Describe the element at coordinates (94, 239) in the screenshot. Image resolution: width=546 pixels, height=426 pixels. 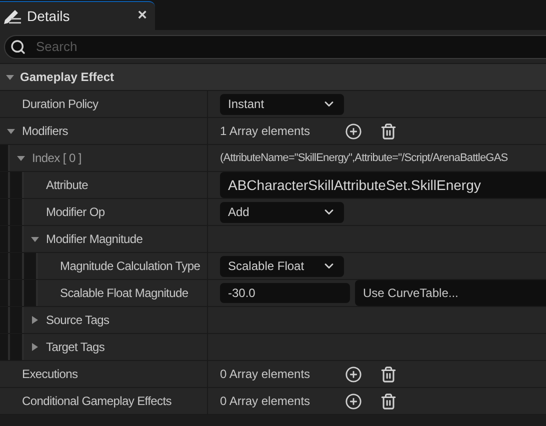
I see `property-label: Modifier Magnitude` at that location.